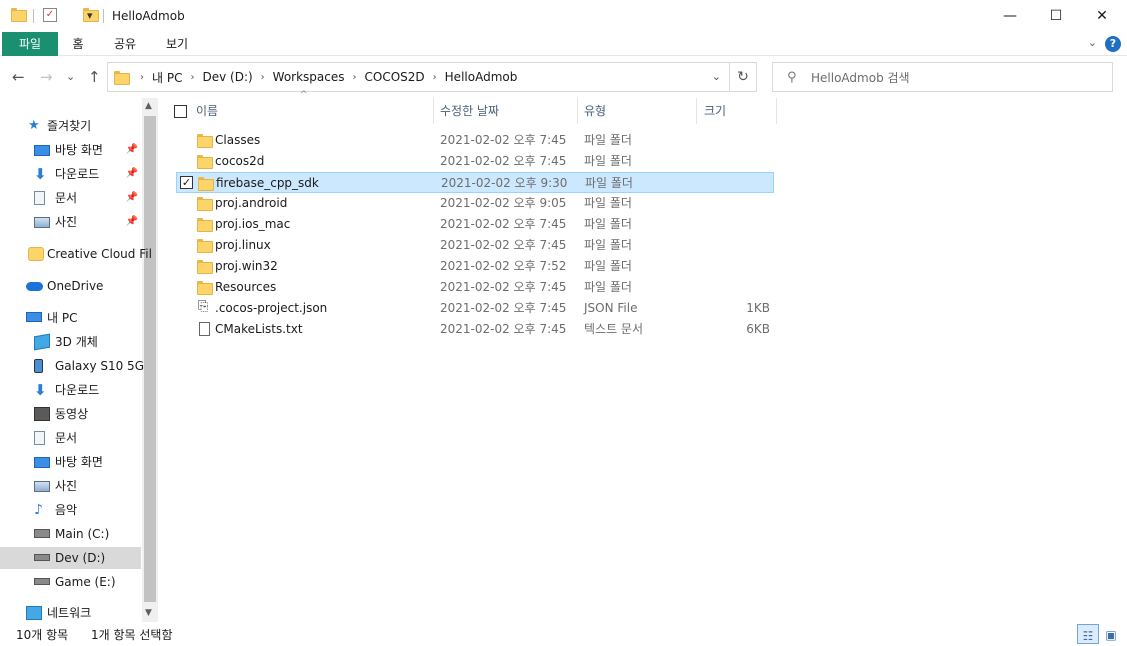 The height and width of the screenshot is (646, 1127). What do you see at coordinates (50, 15) in the screenshot?
I see `properties-icon: ✓` at bounding box center [50, 15].